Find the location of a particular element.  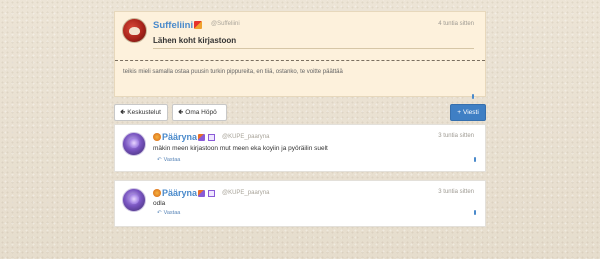

op-author-name-text: Suffeliini is located at coordinates (173, 25).